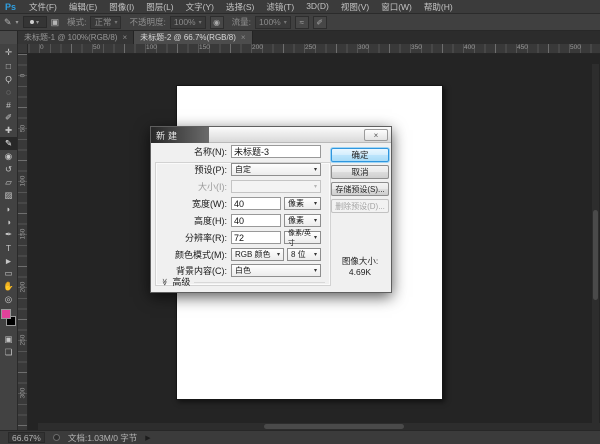 The width and height of the screenshot is (600, 444). What do you see at coordinates (23, 393) in the screenshot?
I see `ruler-label: 300` at bounding box center [23, 393].